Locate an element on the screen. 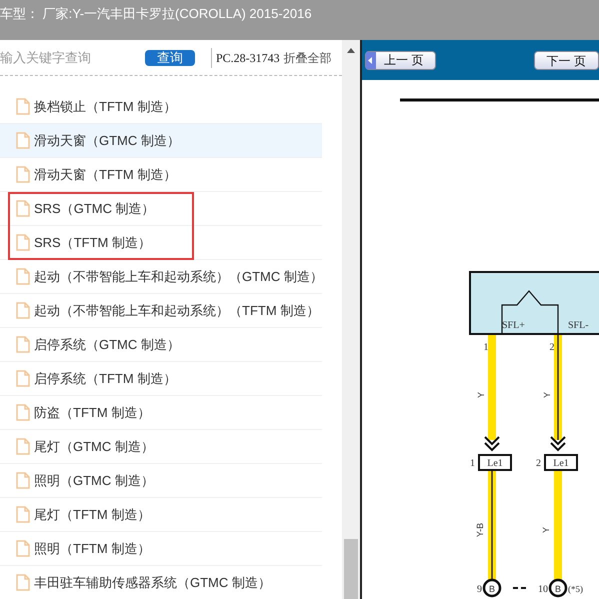  collapse-all-link: 折叠全部 is located at coordinates (308, 57).